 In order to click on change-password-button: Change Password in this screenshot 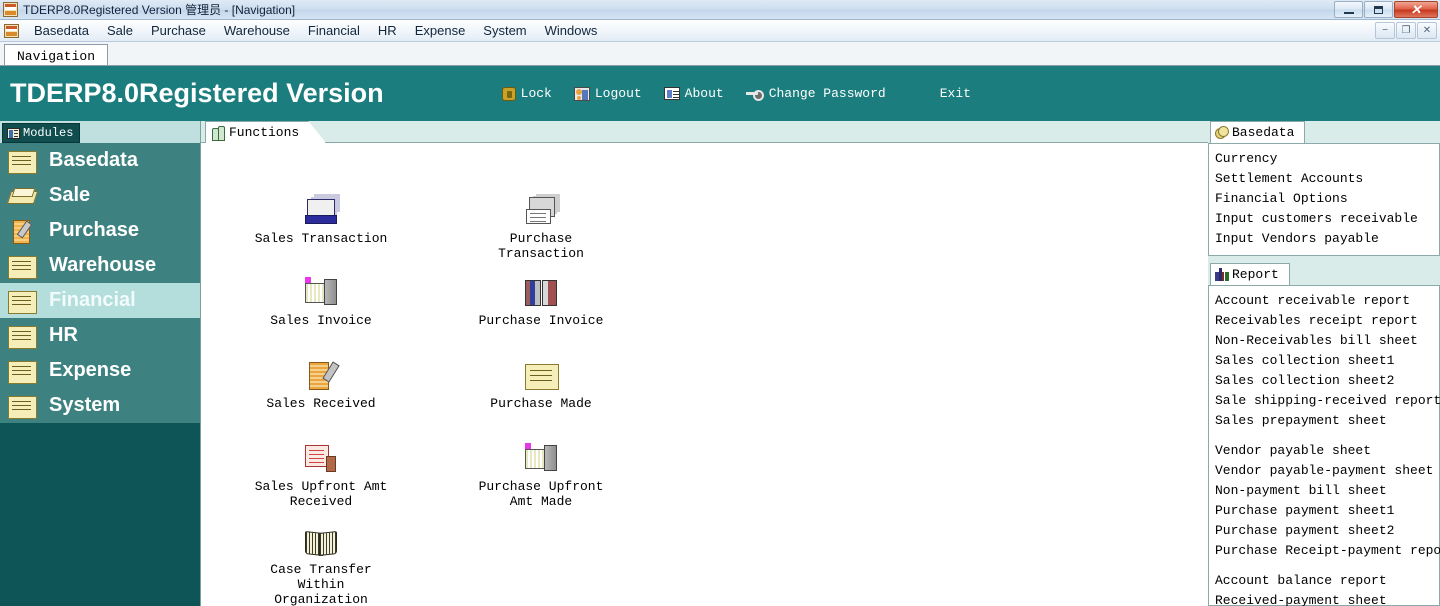, I will do `click(815, 93)`.